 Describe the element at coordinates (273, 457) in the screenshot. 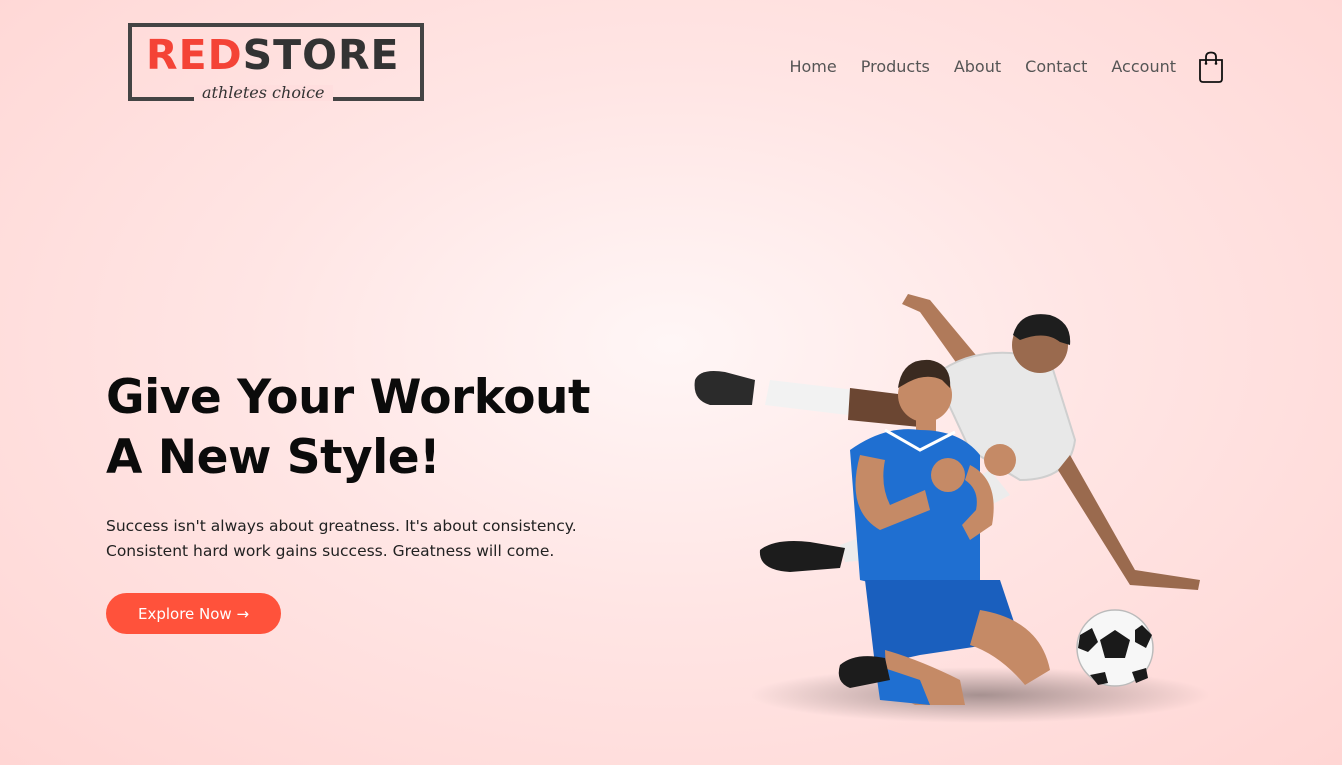

I see `hero-title-line2: A New Style!` at that location.